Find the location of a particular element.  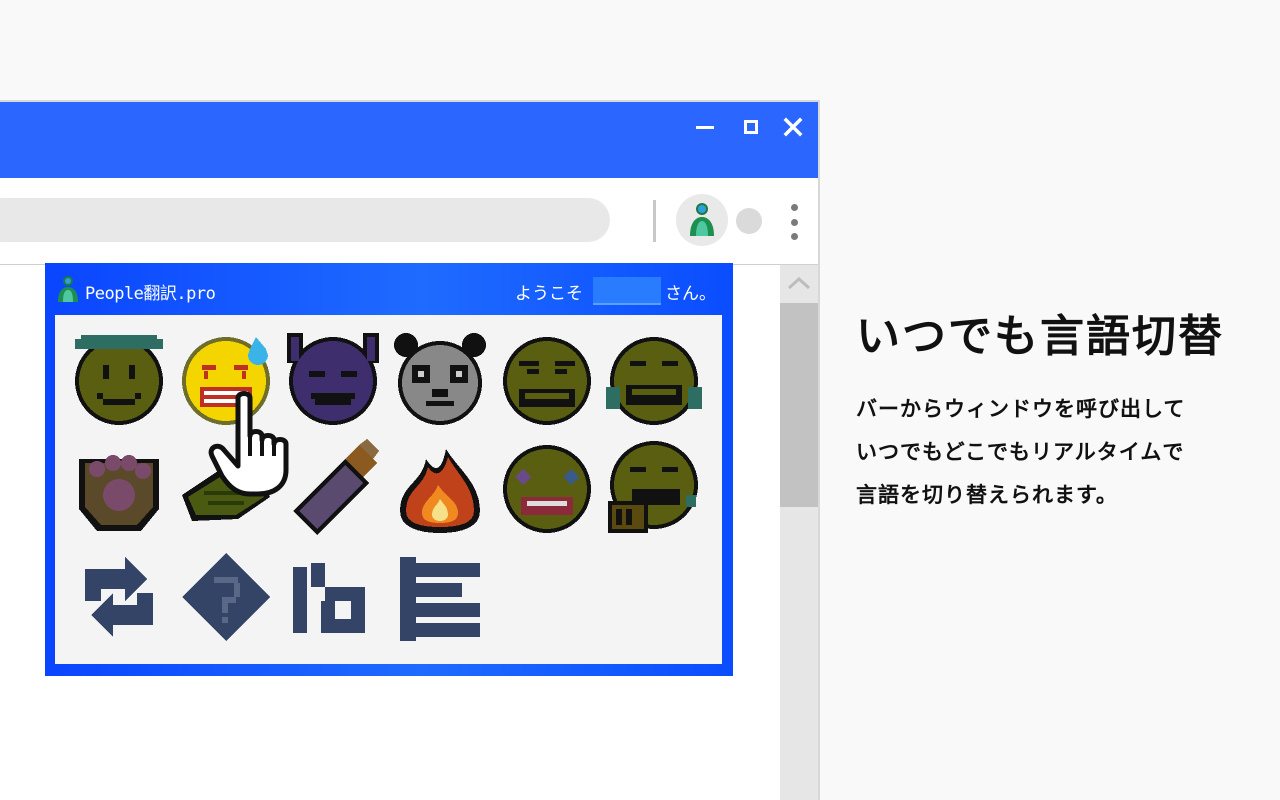

feature-headline: いつでも言語切替 is located at coordinates (1040, 336).